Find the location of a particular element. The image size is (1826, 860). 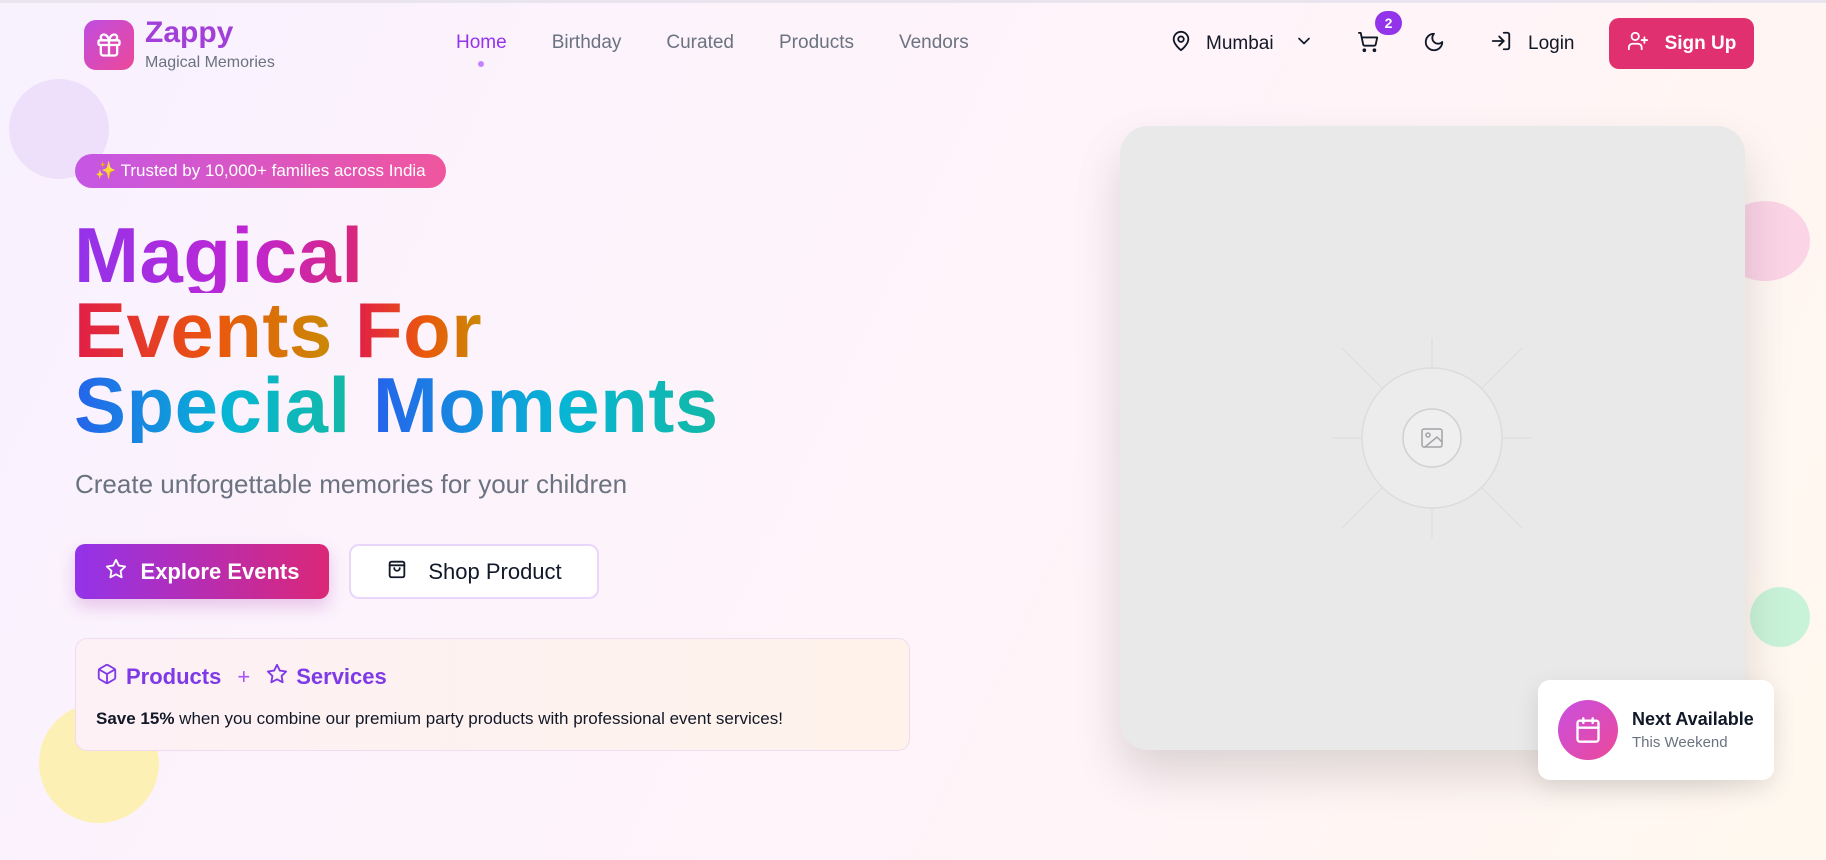

location-label: Mumbai is located at coordinates (1240, 43).